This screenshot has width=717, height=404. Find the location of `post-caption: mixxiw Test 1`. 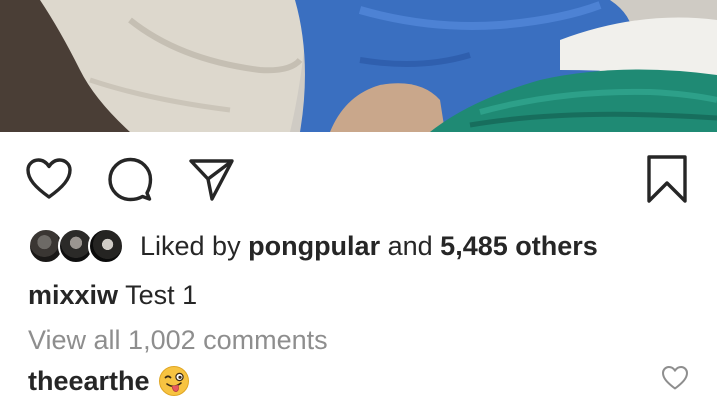

post-caption: mixxiw Test 1 is located at coordinates (112, 295).